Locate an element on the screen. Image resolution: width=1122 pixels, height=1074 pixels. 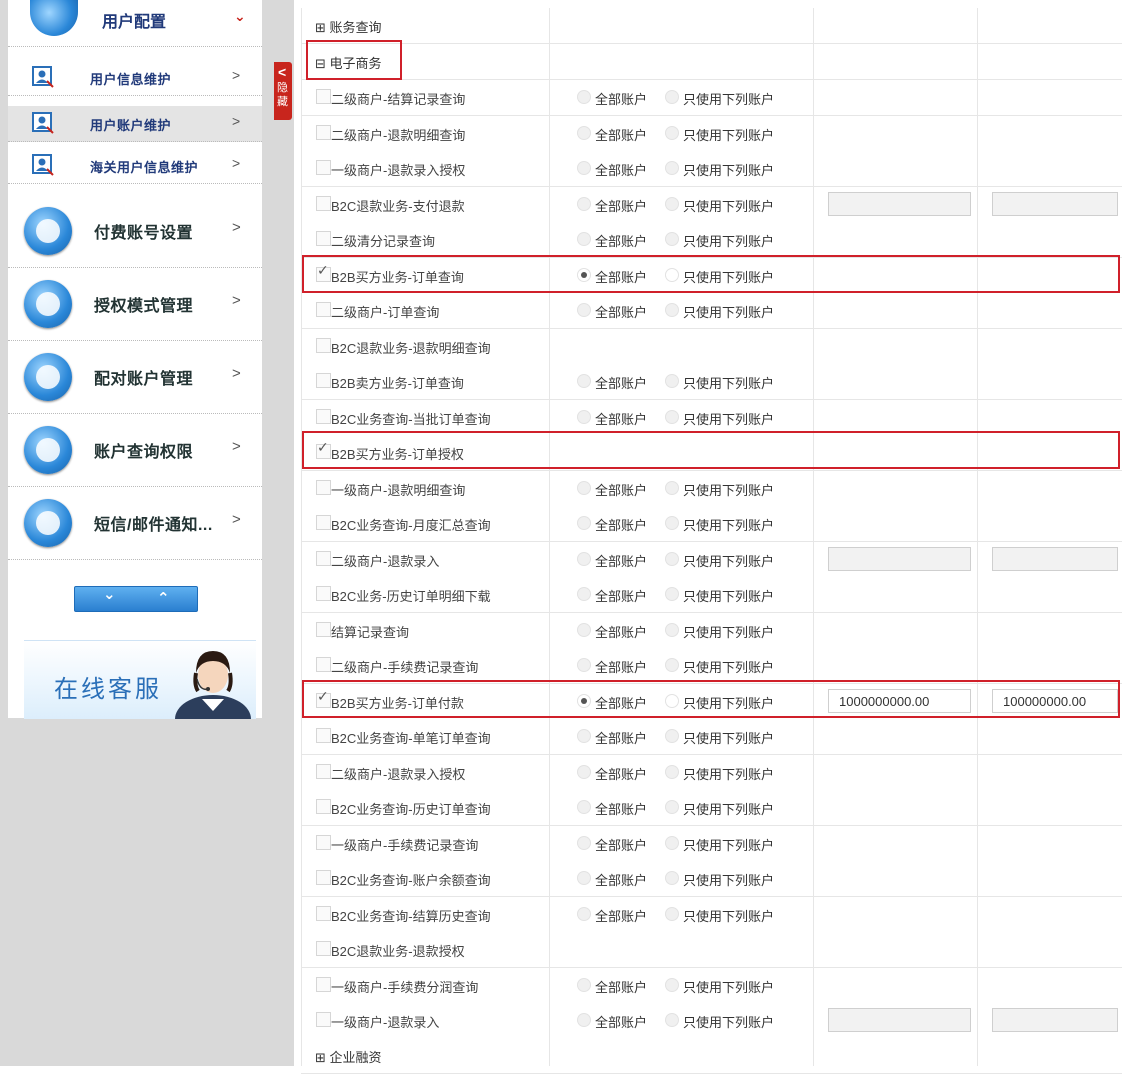
sidebar-item-user-config: 用户配置 ⌄ is located at coordinates (135, 23).